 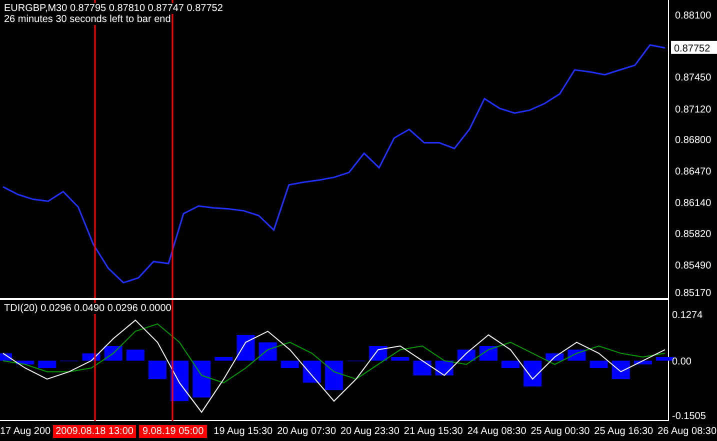 I want to click on indicator-legend: TDI(20) 0.0296 0.0490 0.0296 0.0000, so click(x=88, y=308).